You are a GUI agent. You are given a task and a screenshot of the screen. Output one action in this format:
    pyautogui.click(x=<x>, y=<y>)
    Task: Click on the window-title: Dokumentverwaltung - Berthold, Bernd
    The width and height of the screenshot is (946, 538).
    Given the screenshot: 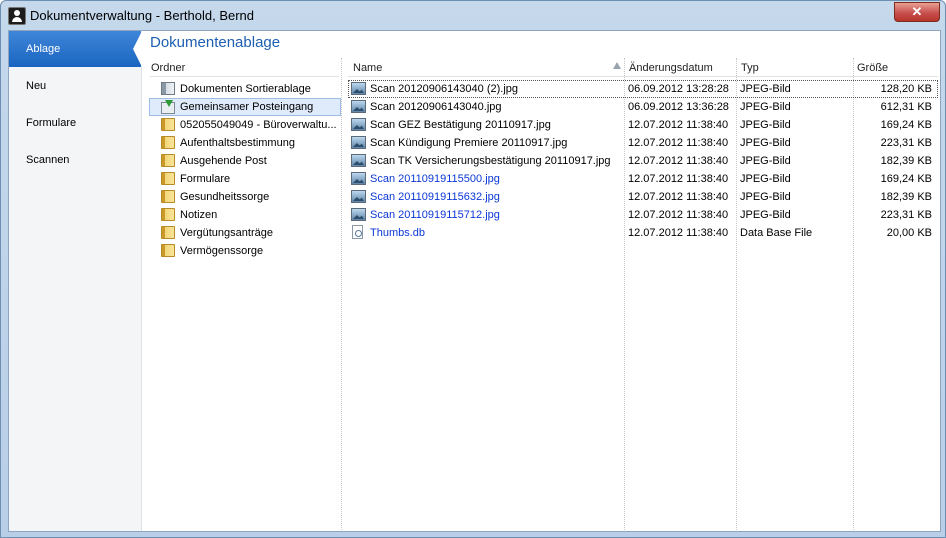 What is the action you would take?
    pyautogui.click(x=142, y=15)
    